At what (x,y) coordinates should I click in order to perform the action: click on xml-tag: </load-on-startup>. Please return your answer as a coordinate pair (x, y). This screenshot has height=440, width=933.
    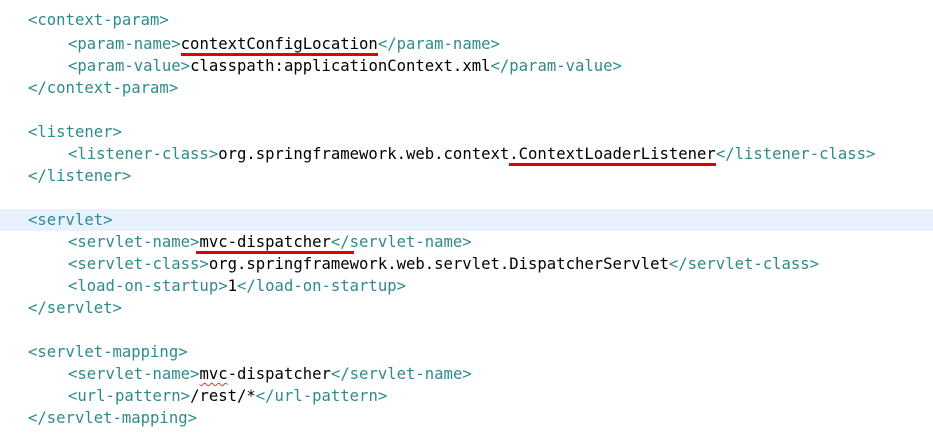
    Looking at the image, I should click on (321, 286).